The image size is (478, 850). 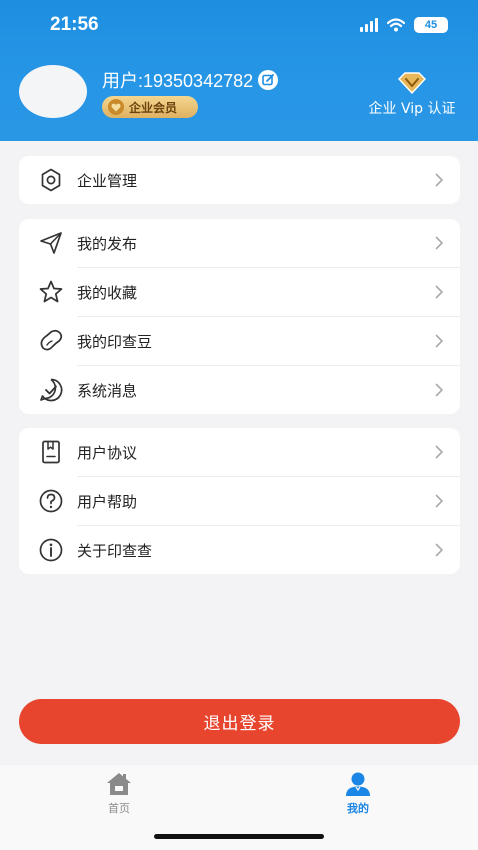 What do you see at coordinates (51, 180) in the screenshot?
I see `gear-icon` at bounding box center [51, 180].